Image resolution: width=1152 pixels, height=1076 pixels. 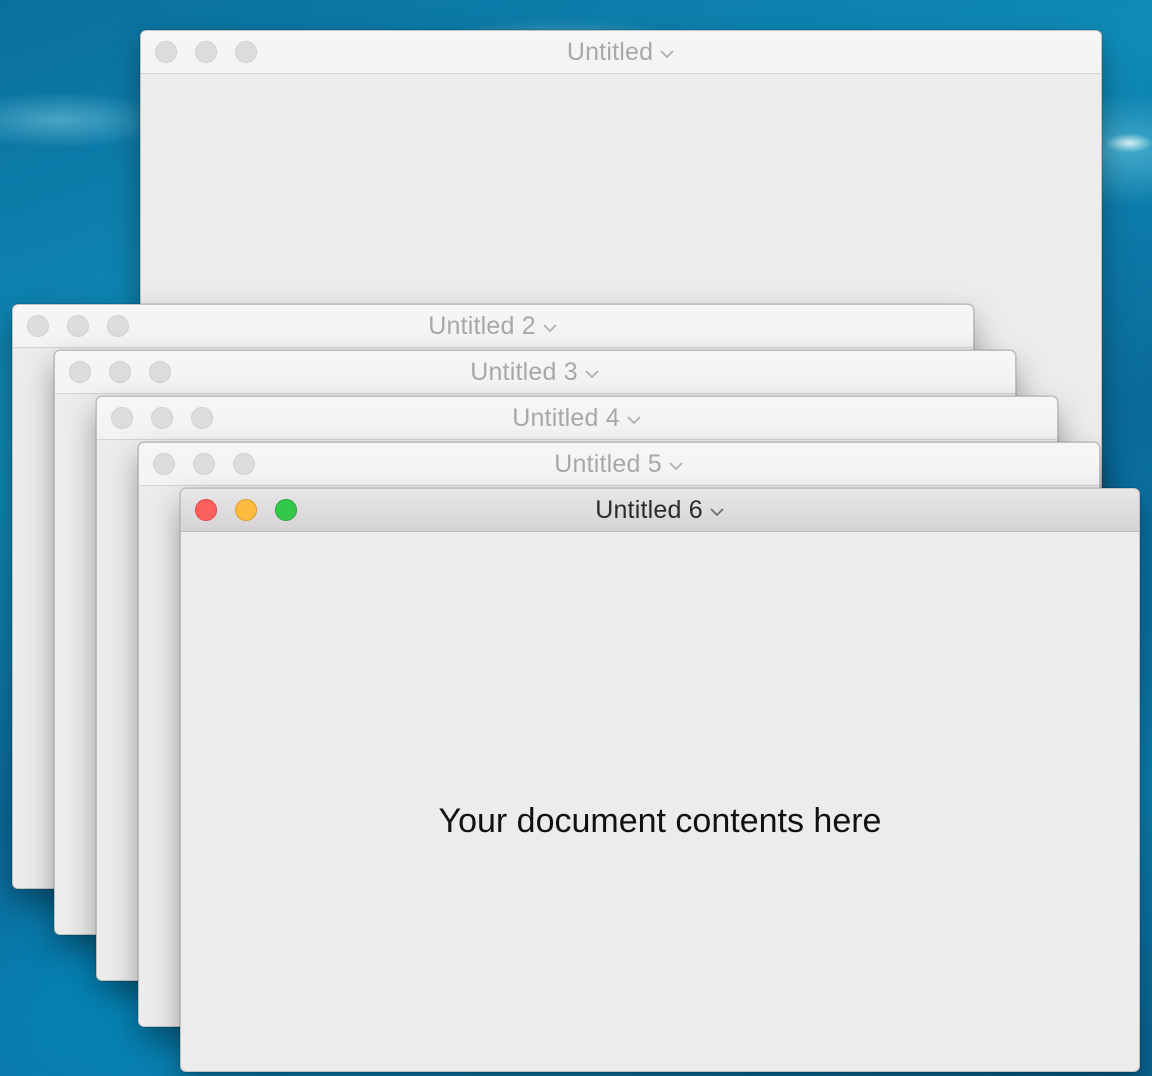 I want to click on title-menu: Untitled 4, so click(x=577, y=418).